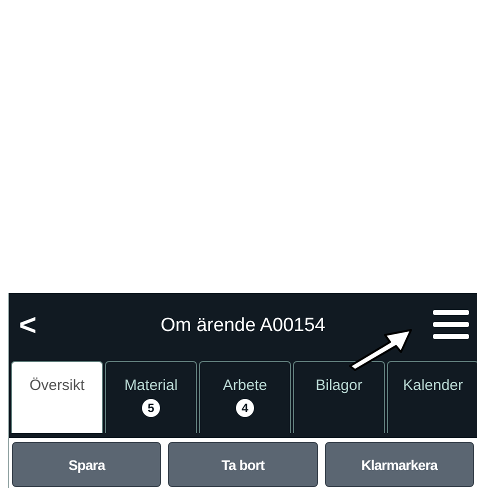  Describe the element at coordinates (451, 325) in the screenshot. I see `menu-icon` at that location.